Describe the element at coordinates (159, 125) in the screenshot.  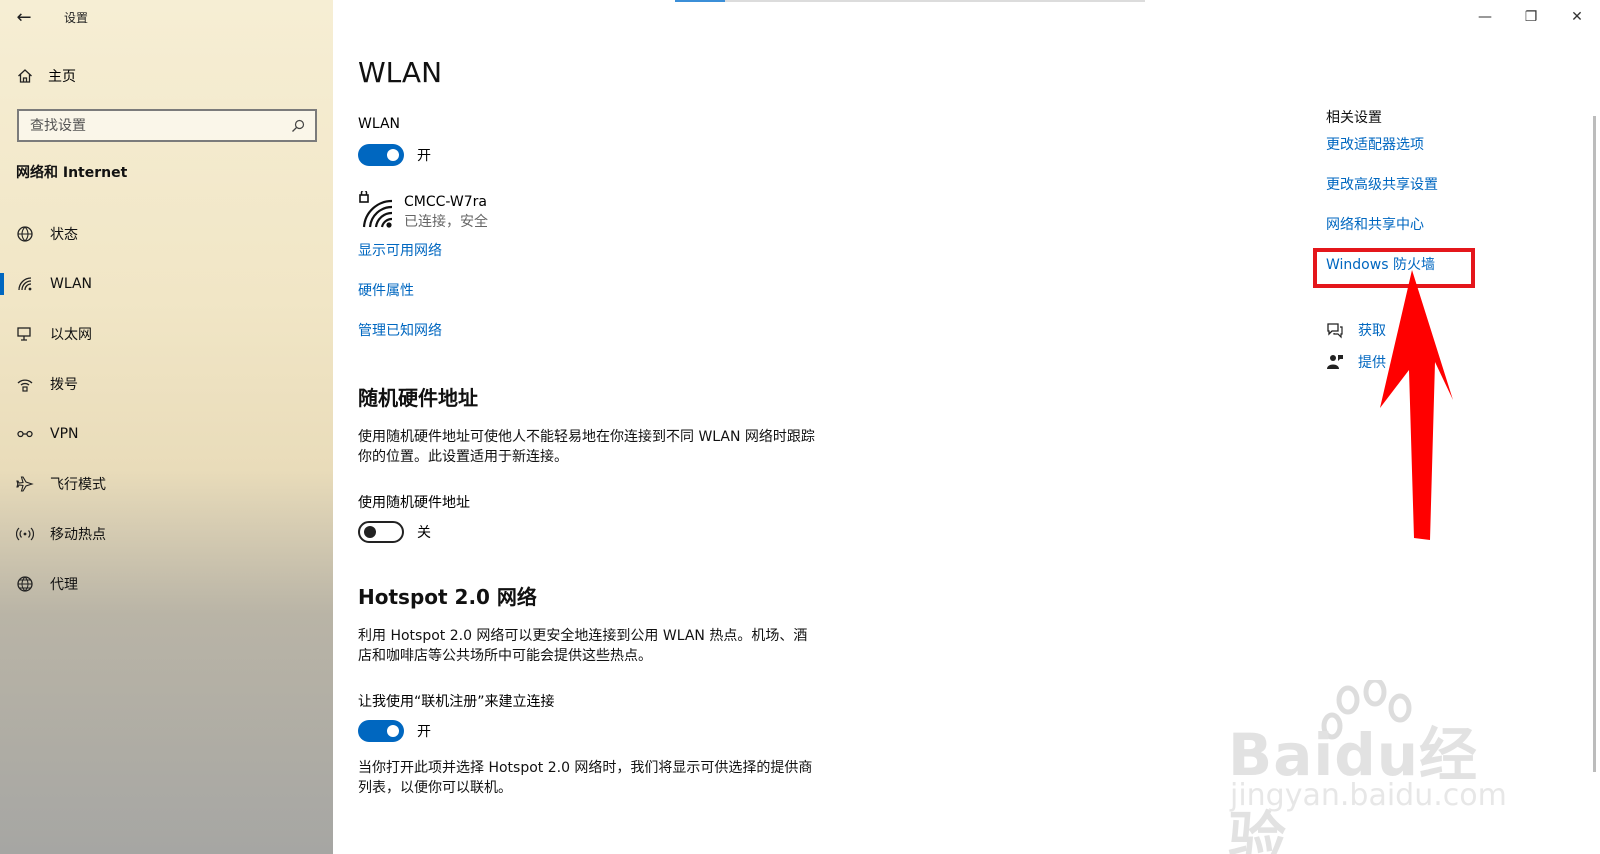
I see `search-input` at that location.